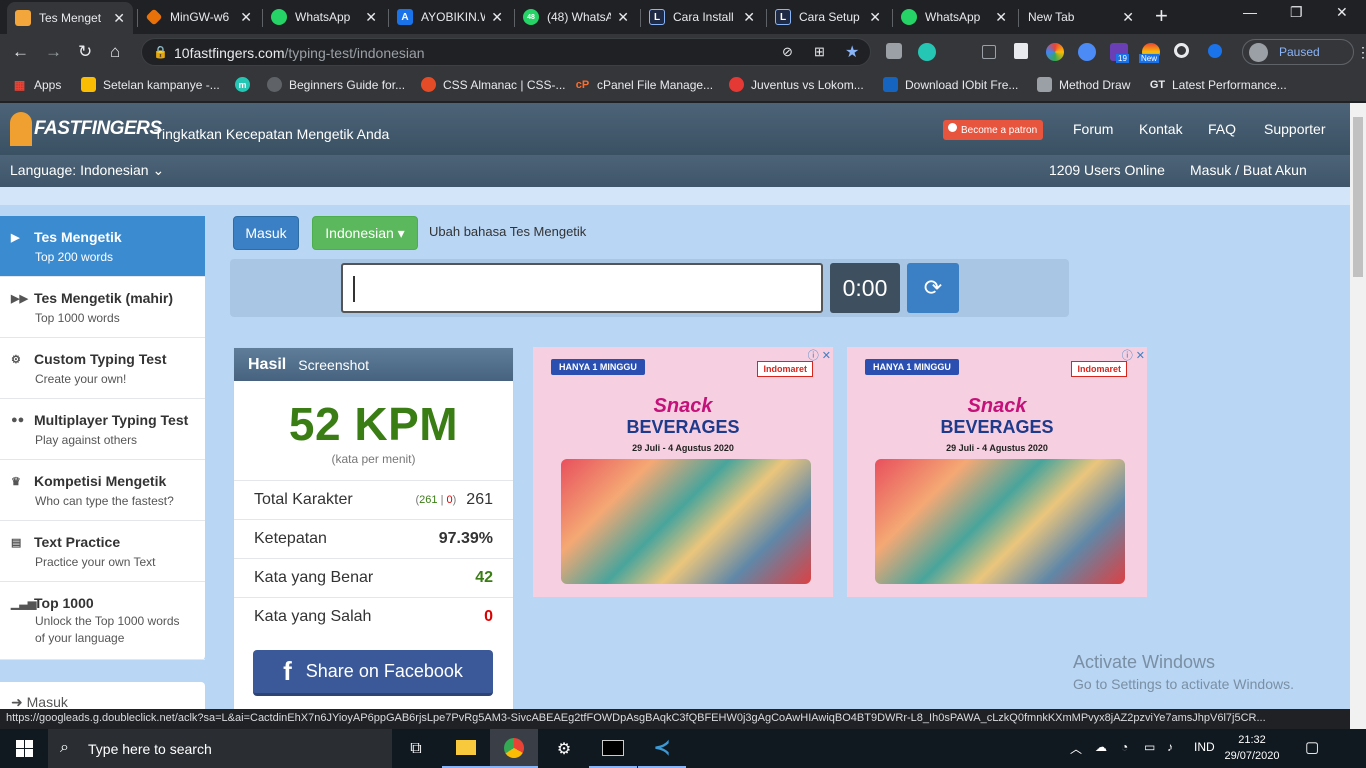  What do you see at coordinates (365, 233) in the screenshot?
I see `language-dropdown: Indonesian ▾` at bounding box center [365, 233].